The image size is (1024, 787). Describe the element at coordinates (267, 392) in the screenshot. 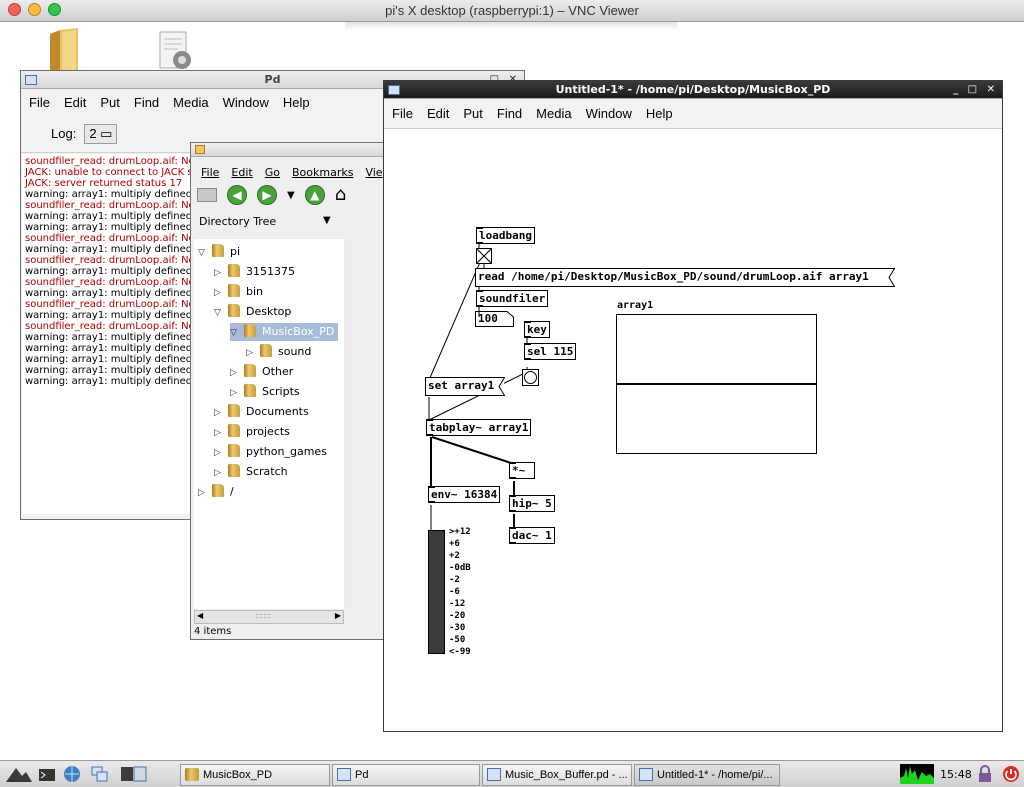

I see `tree-item: ▷ Scripts` at that location.